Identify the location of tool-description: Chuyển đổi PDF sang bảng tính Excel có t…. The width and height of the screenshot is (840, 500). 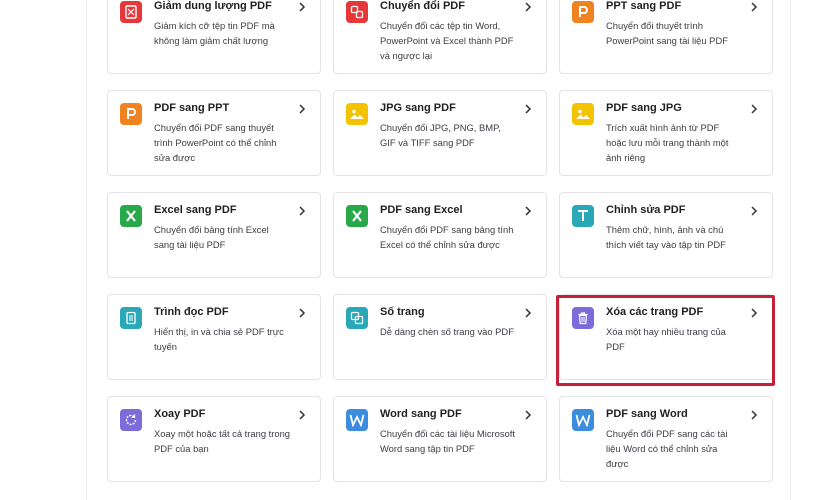
(447, 237).